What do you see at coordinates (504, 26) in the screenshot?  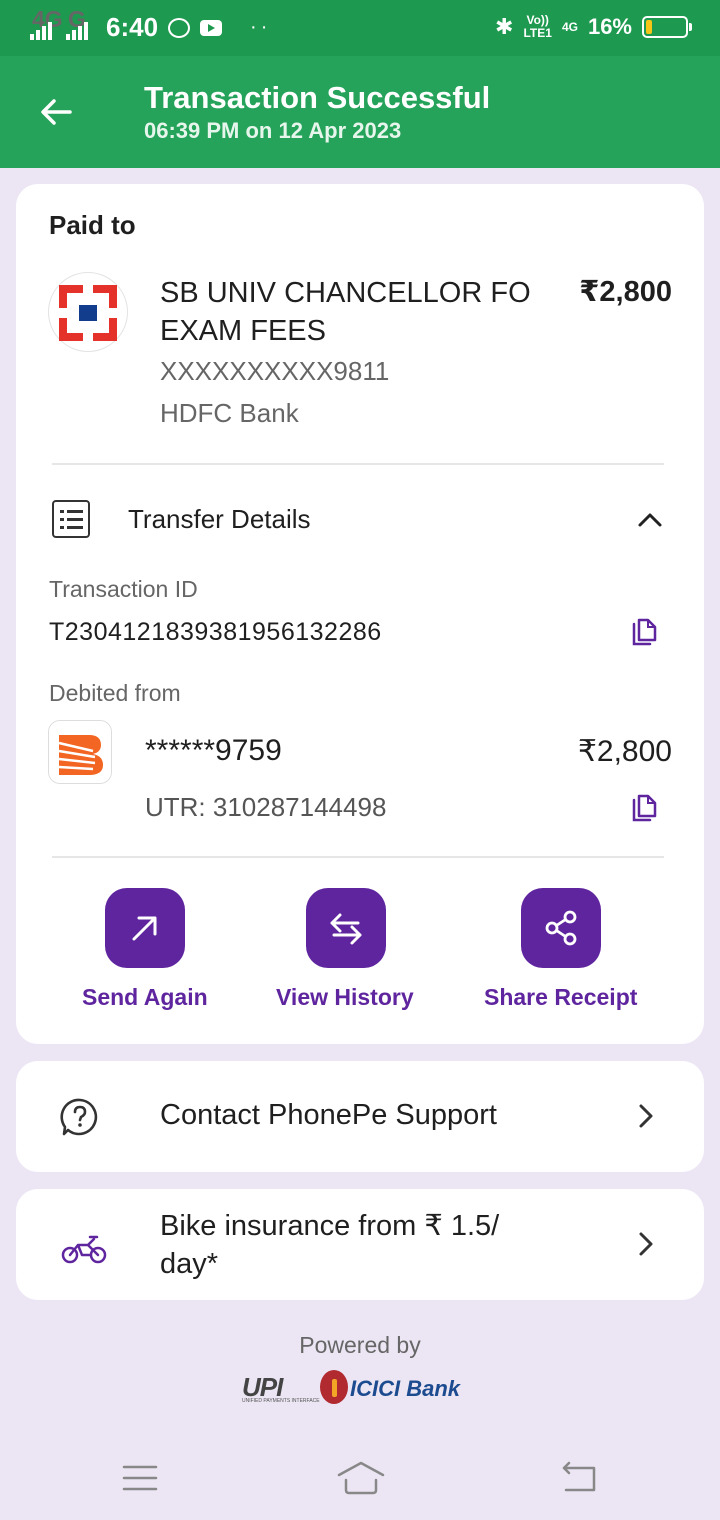 I see `bluetooth-icon: ✱` at bounding box center [504, 26].